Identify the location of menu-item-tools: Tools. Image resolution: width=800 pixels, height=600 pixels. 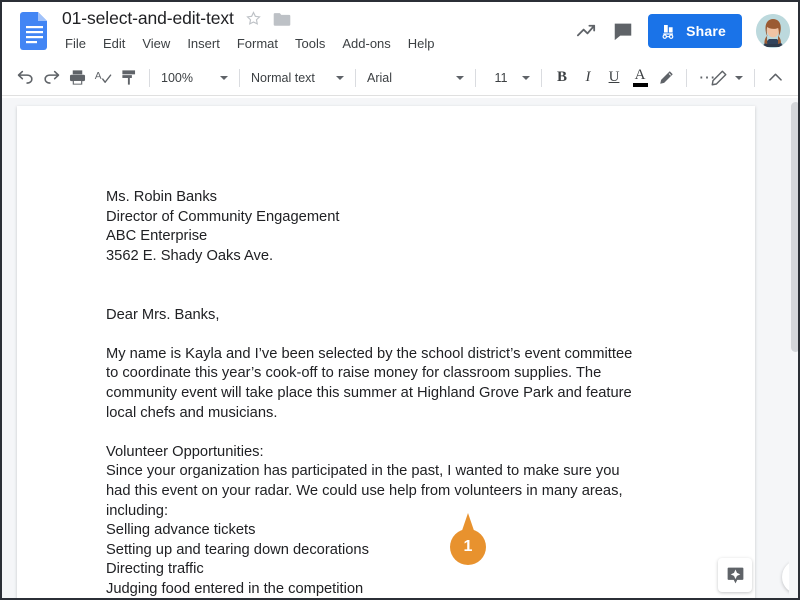
(310, 43).